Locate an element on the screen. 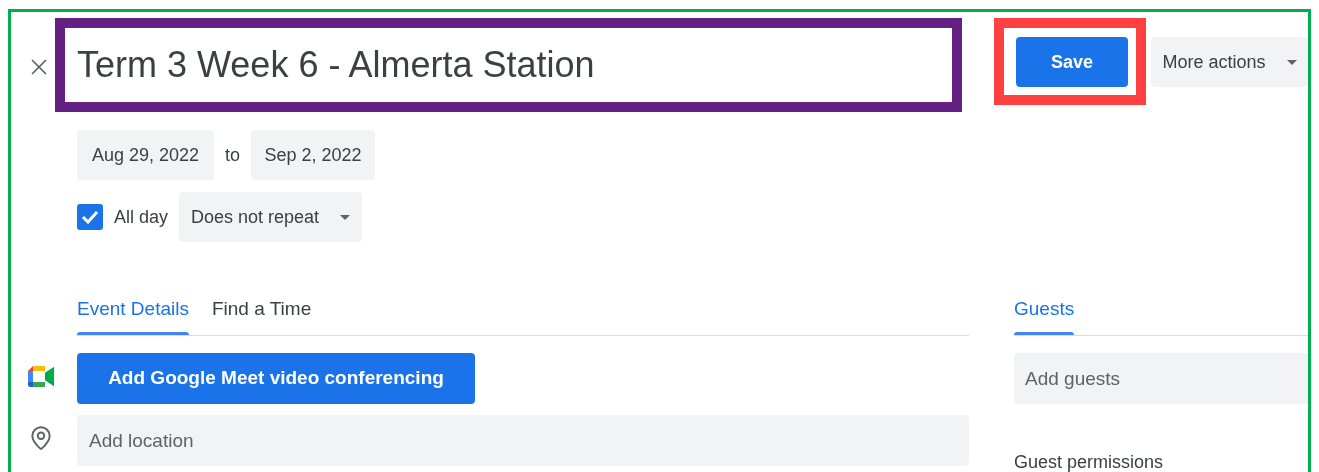 This screenshot has height=472, width=1319. repeat-dropdown: Does not repeat is located at coordinates (271, 217).